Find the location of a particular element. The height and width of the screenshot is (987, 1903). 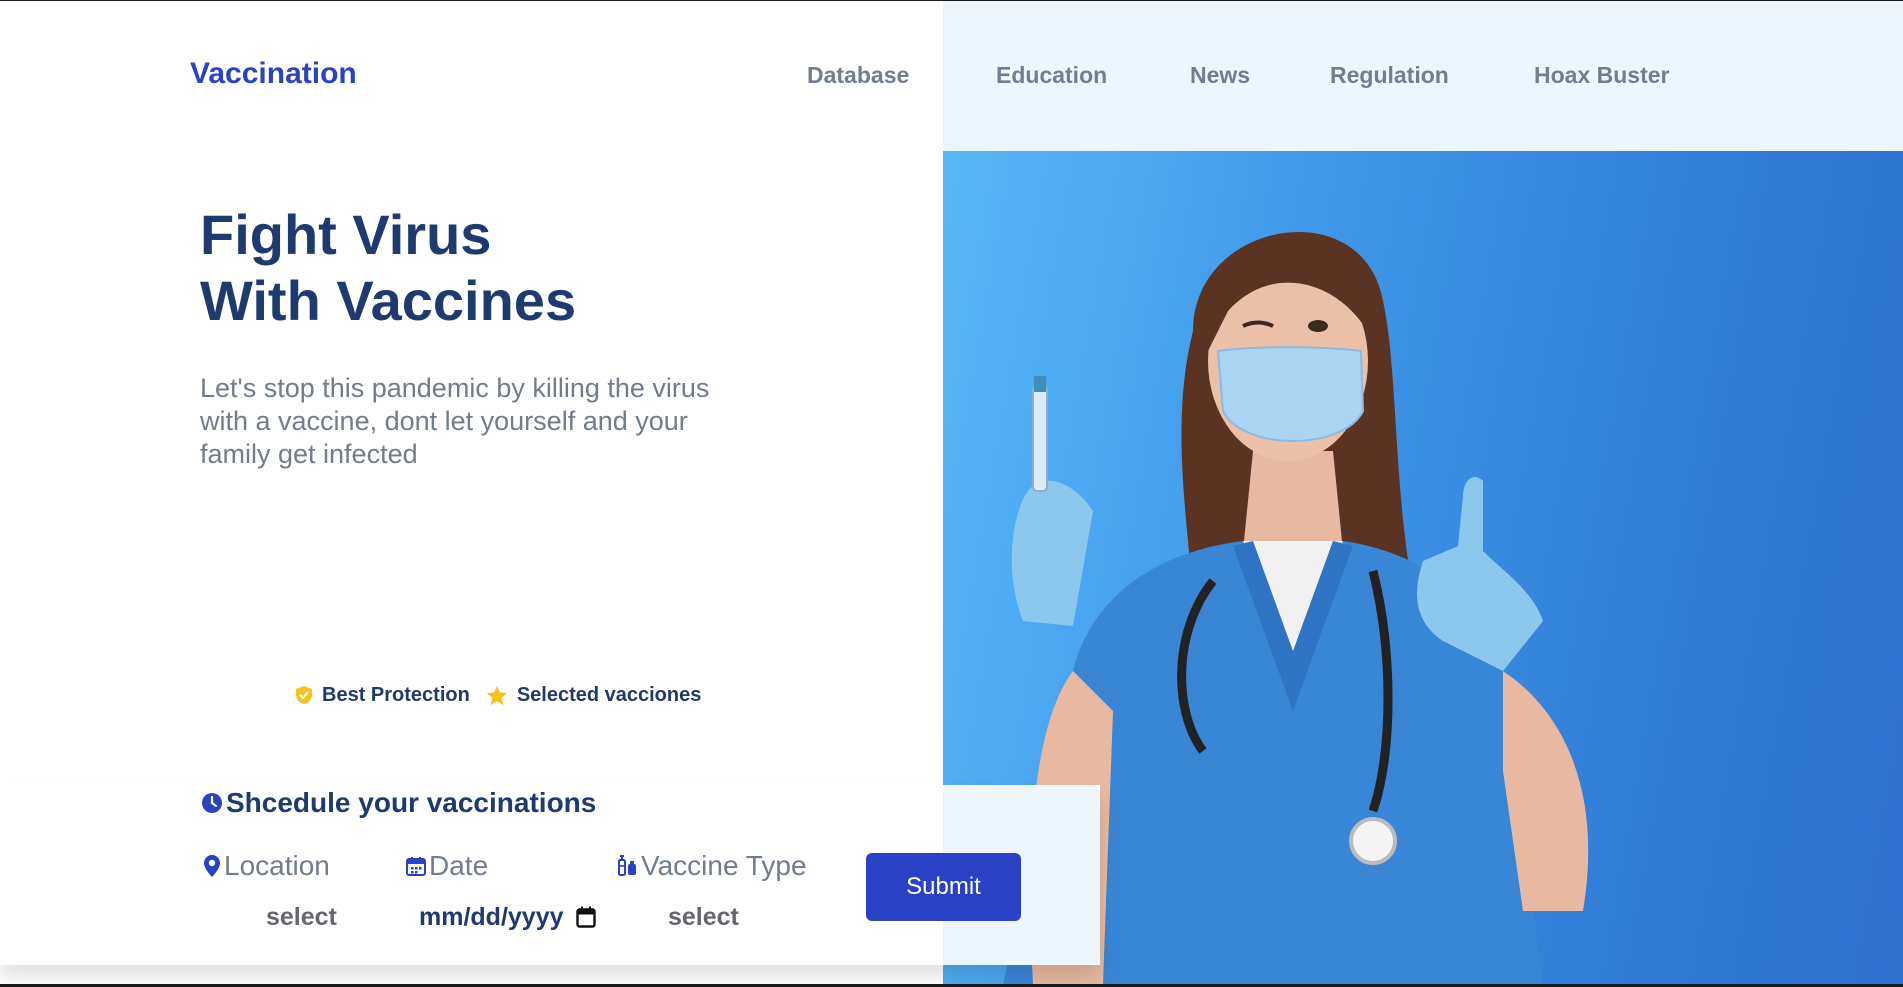

date-label: Date is located at coordinates (447, 866).